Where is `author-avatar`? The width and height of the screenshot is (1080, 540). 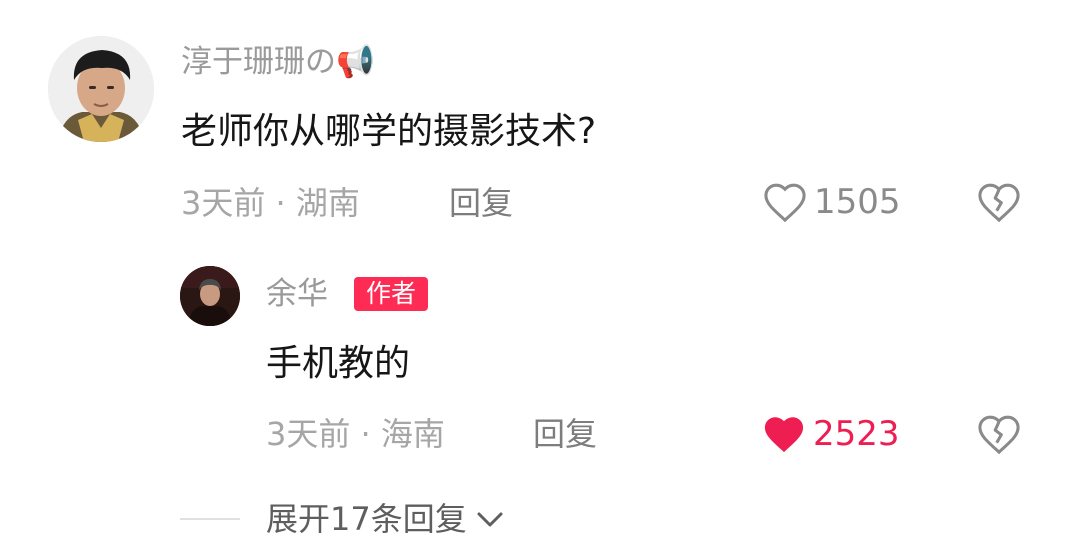
author-avatar is located at coordinates (210, 296).